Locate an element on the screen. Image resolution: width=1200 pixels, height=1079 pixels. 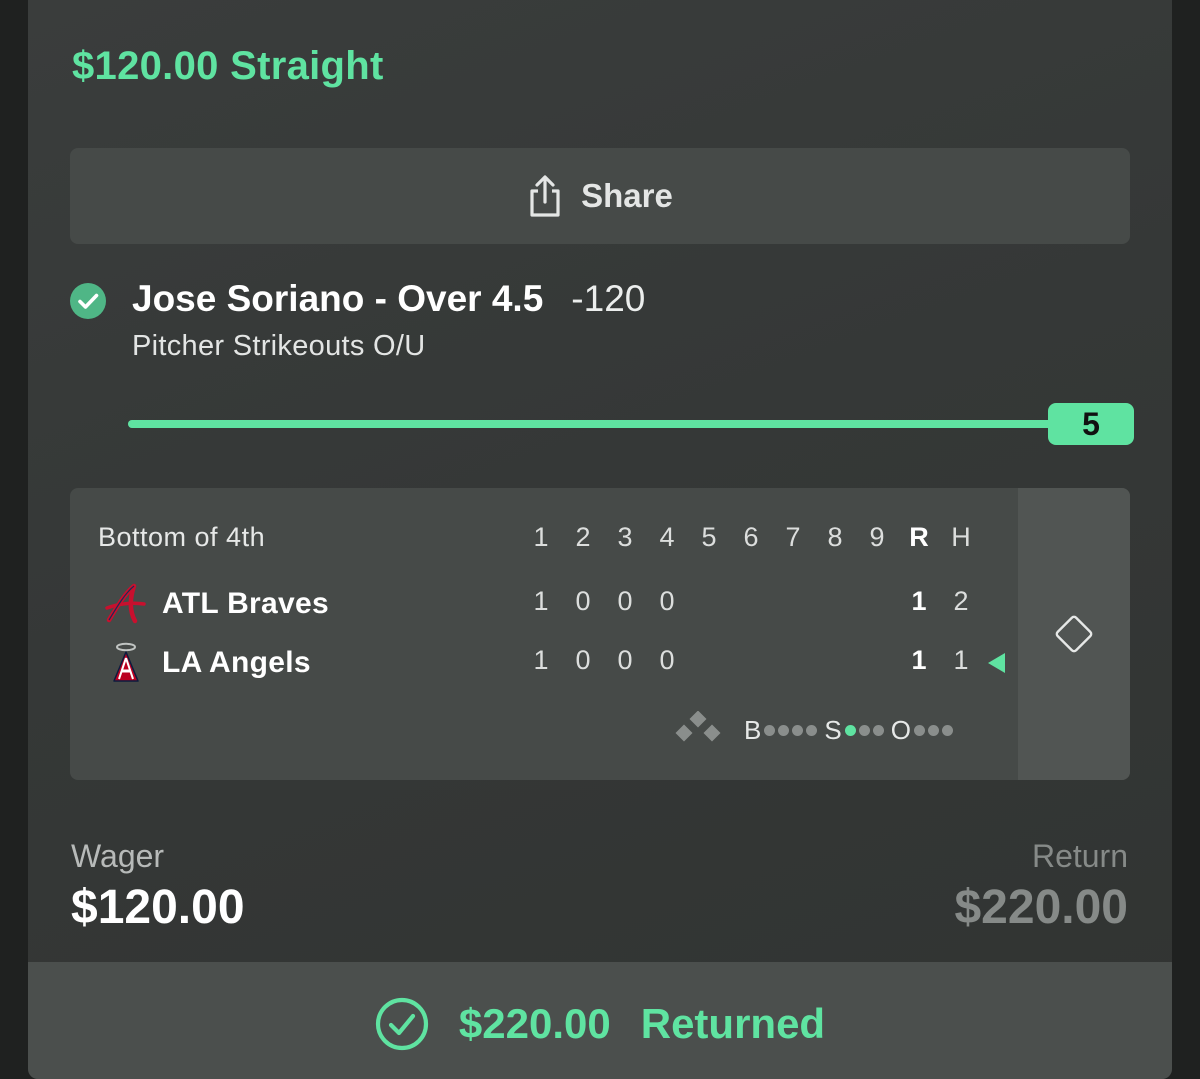
selection-odds: -120 is located at coordinates (608, 298).